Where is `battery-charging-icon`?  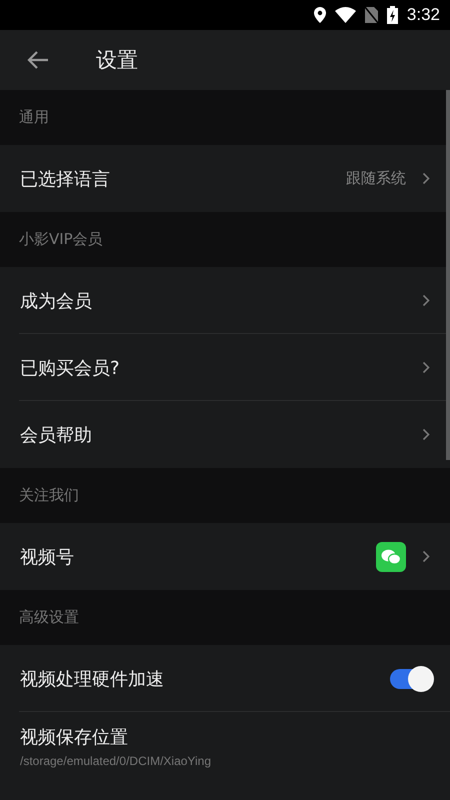
battery-charging-icon is located at coordinates (392, 15).